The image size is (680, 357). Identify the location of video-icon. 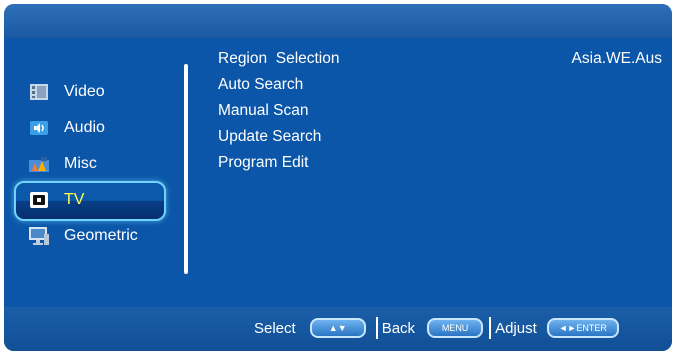
(39, 92).